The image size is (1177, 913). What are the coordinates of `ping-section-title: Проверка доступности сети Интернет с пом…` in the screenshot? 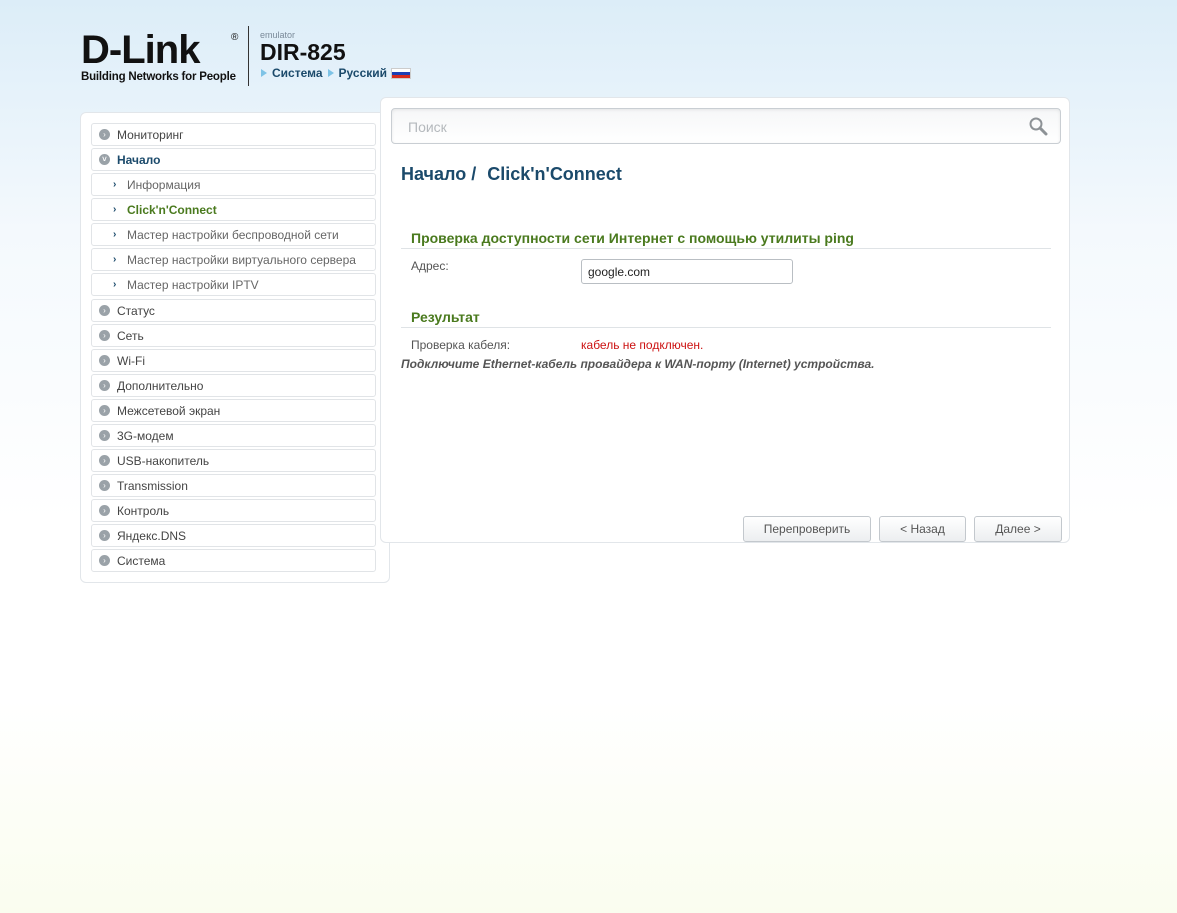 It's located at (632, 238).